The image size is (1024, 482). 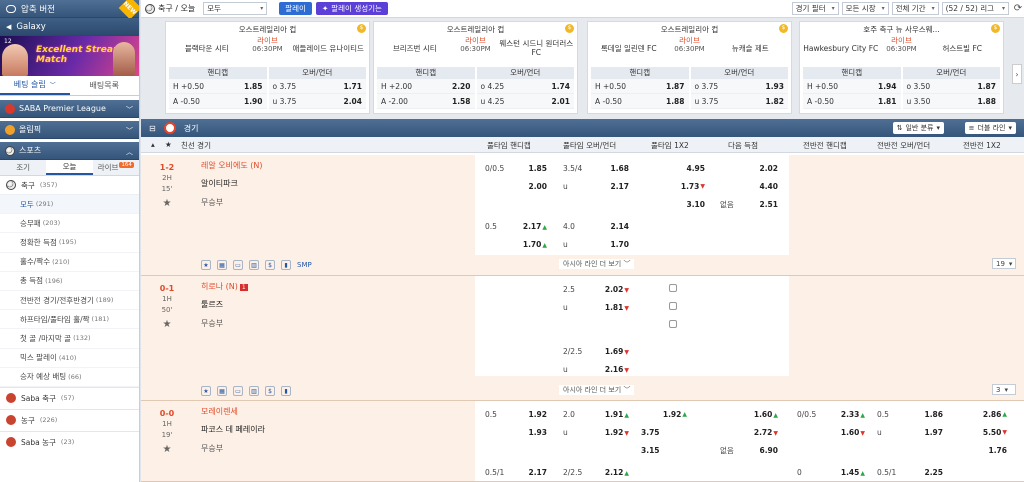 I want to click on odds-cell: 1.93, so click(x=516, y=432).